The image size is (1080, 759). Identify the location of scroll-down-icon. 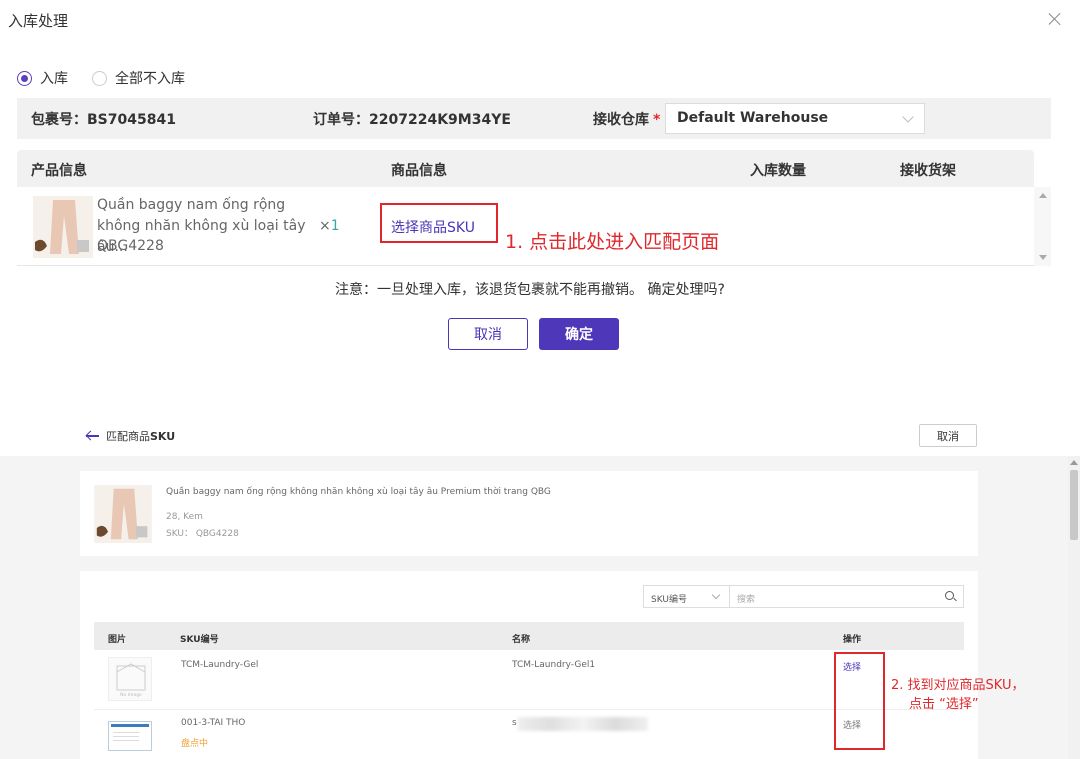
(1043, 257).